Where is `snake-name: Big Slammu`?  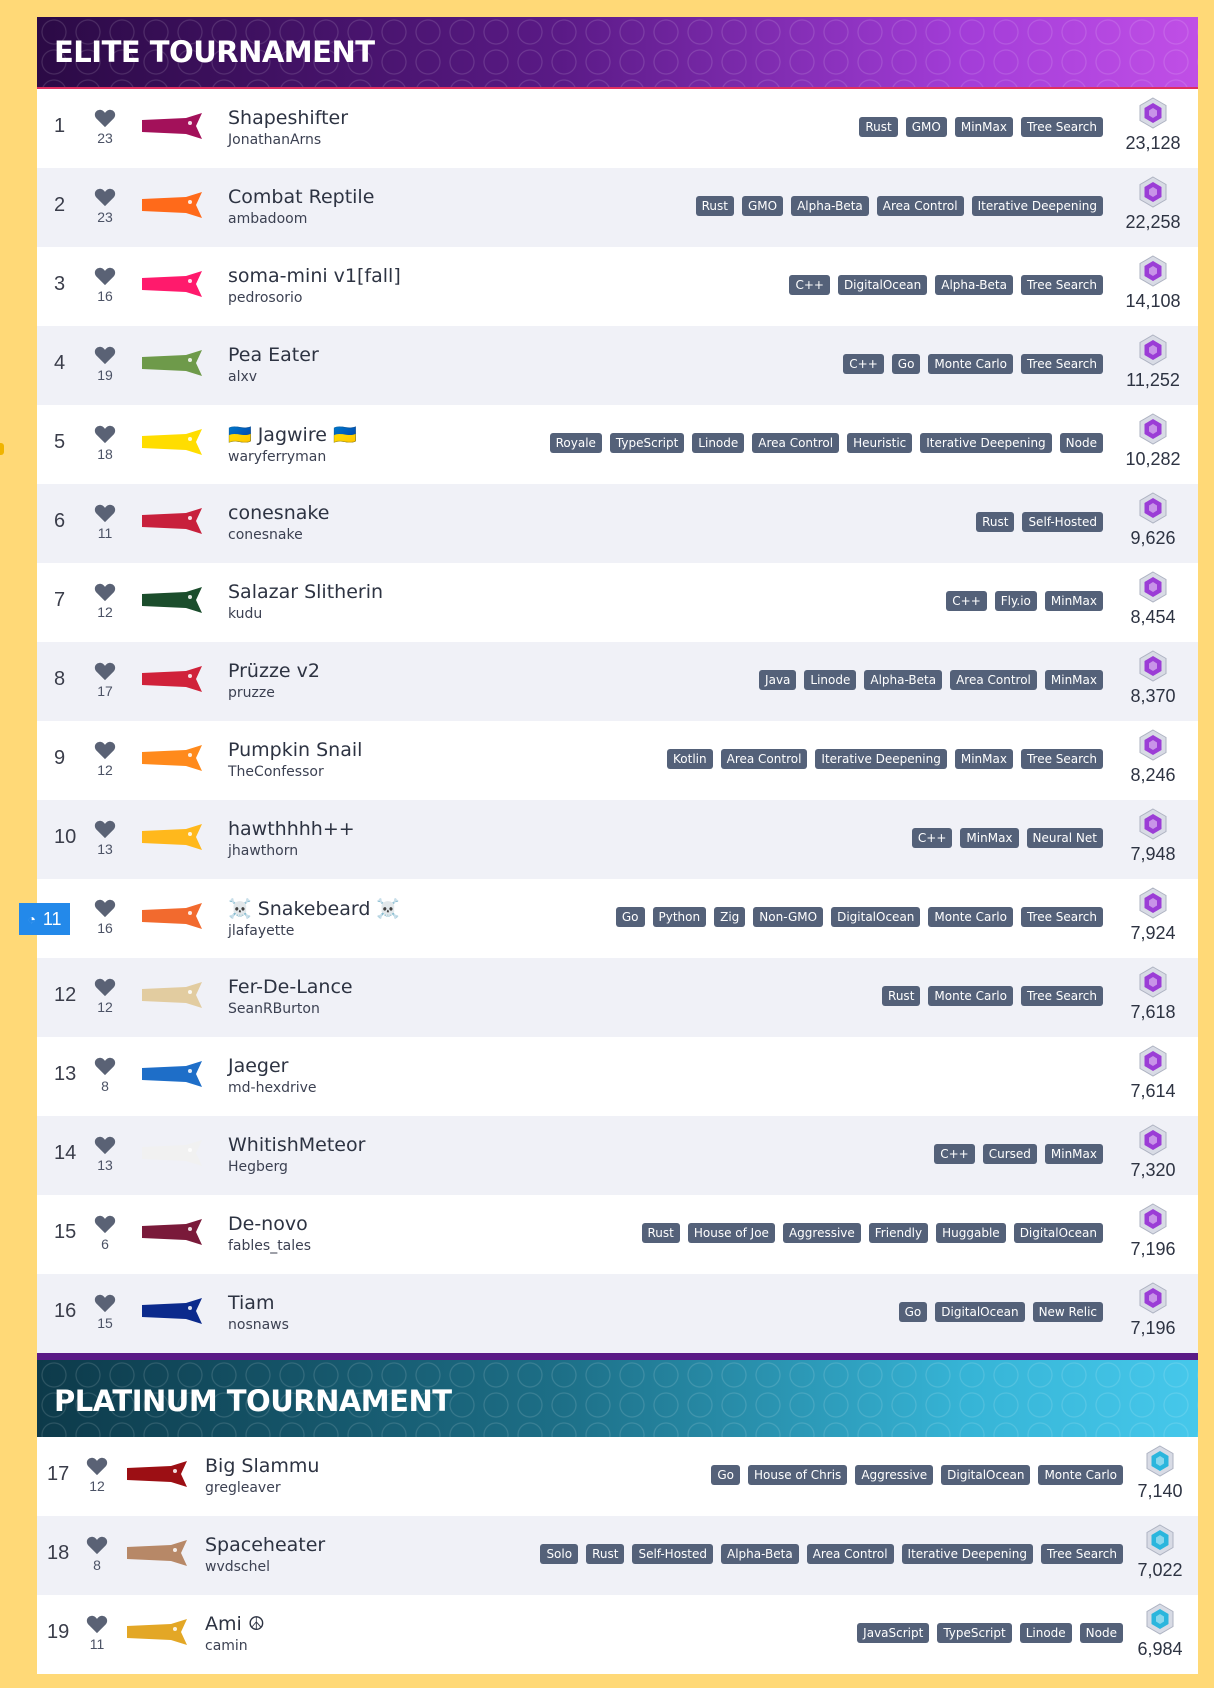 snake-name: Big Slammu is located at coordinates (262, 1466).